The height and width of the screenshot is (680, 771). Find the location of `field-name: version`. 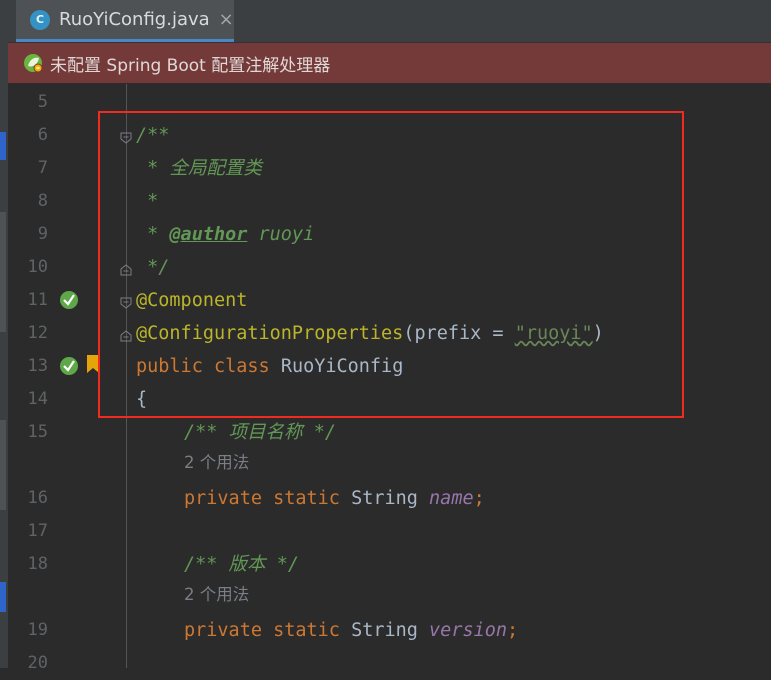

field-name: version is located at coordinates (468, 630).